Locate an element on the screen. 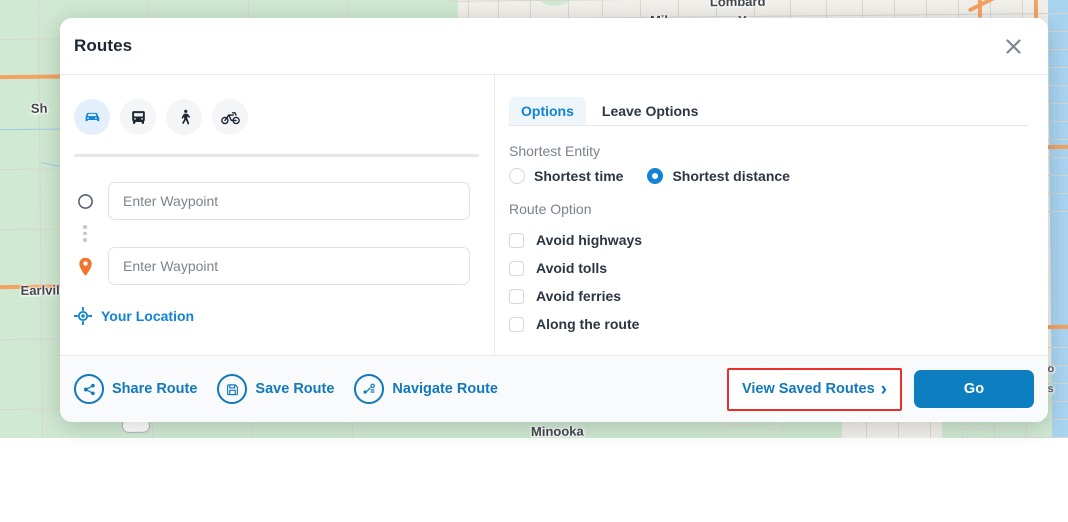  checkbox-label: Along the route is located at coordinates (588, 324).